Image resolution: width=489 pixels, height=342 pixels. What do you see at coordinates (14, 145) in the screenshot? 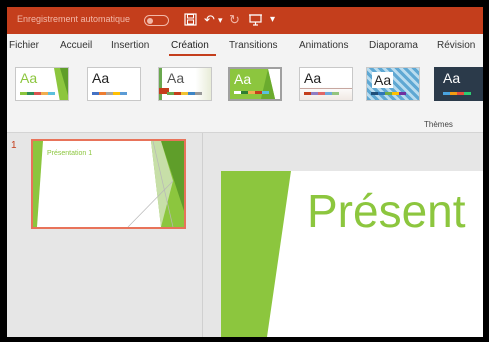
I see `slide-number: 1` at bounding box center [14, 145].